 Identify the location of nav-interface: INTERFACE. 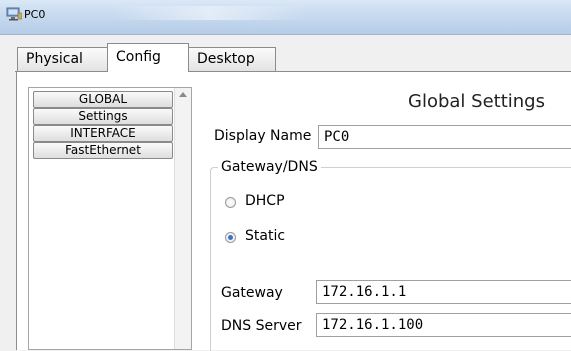
(103, 133).